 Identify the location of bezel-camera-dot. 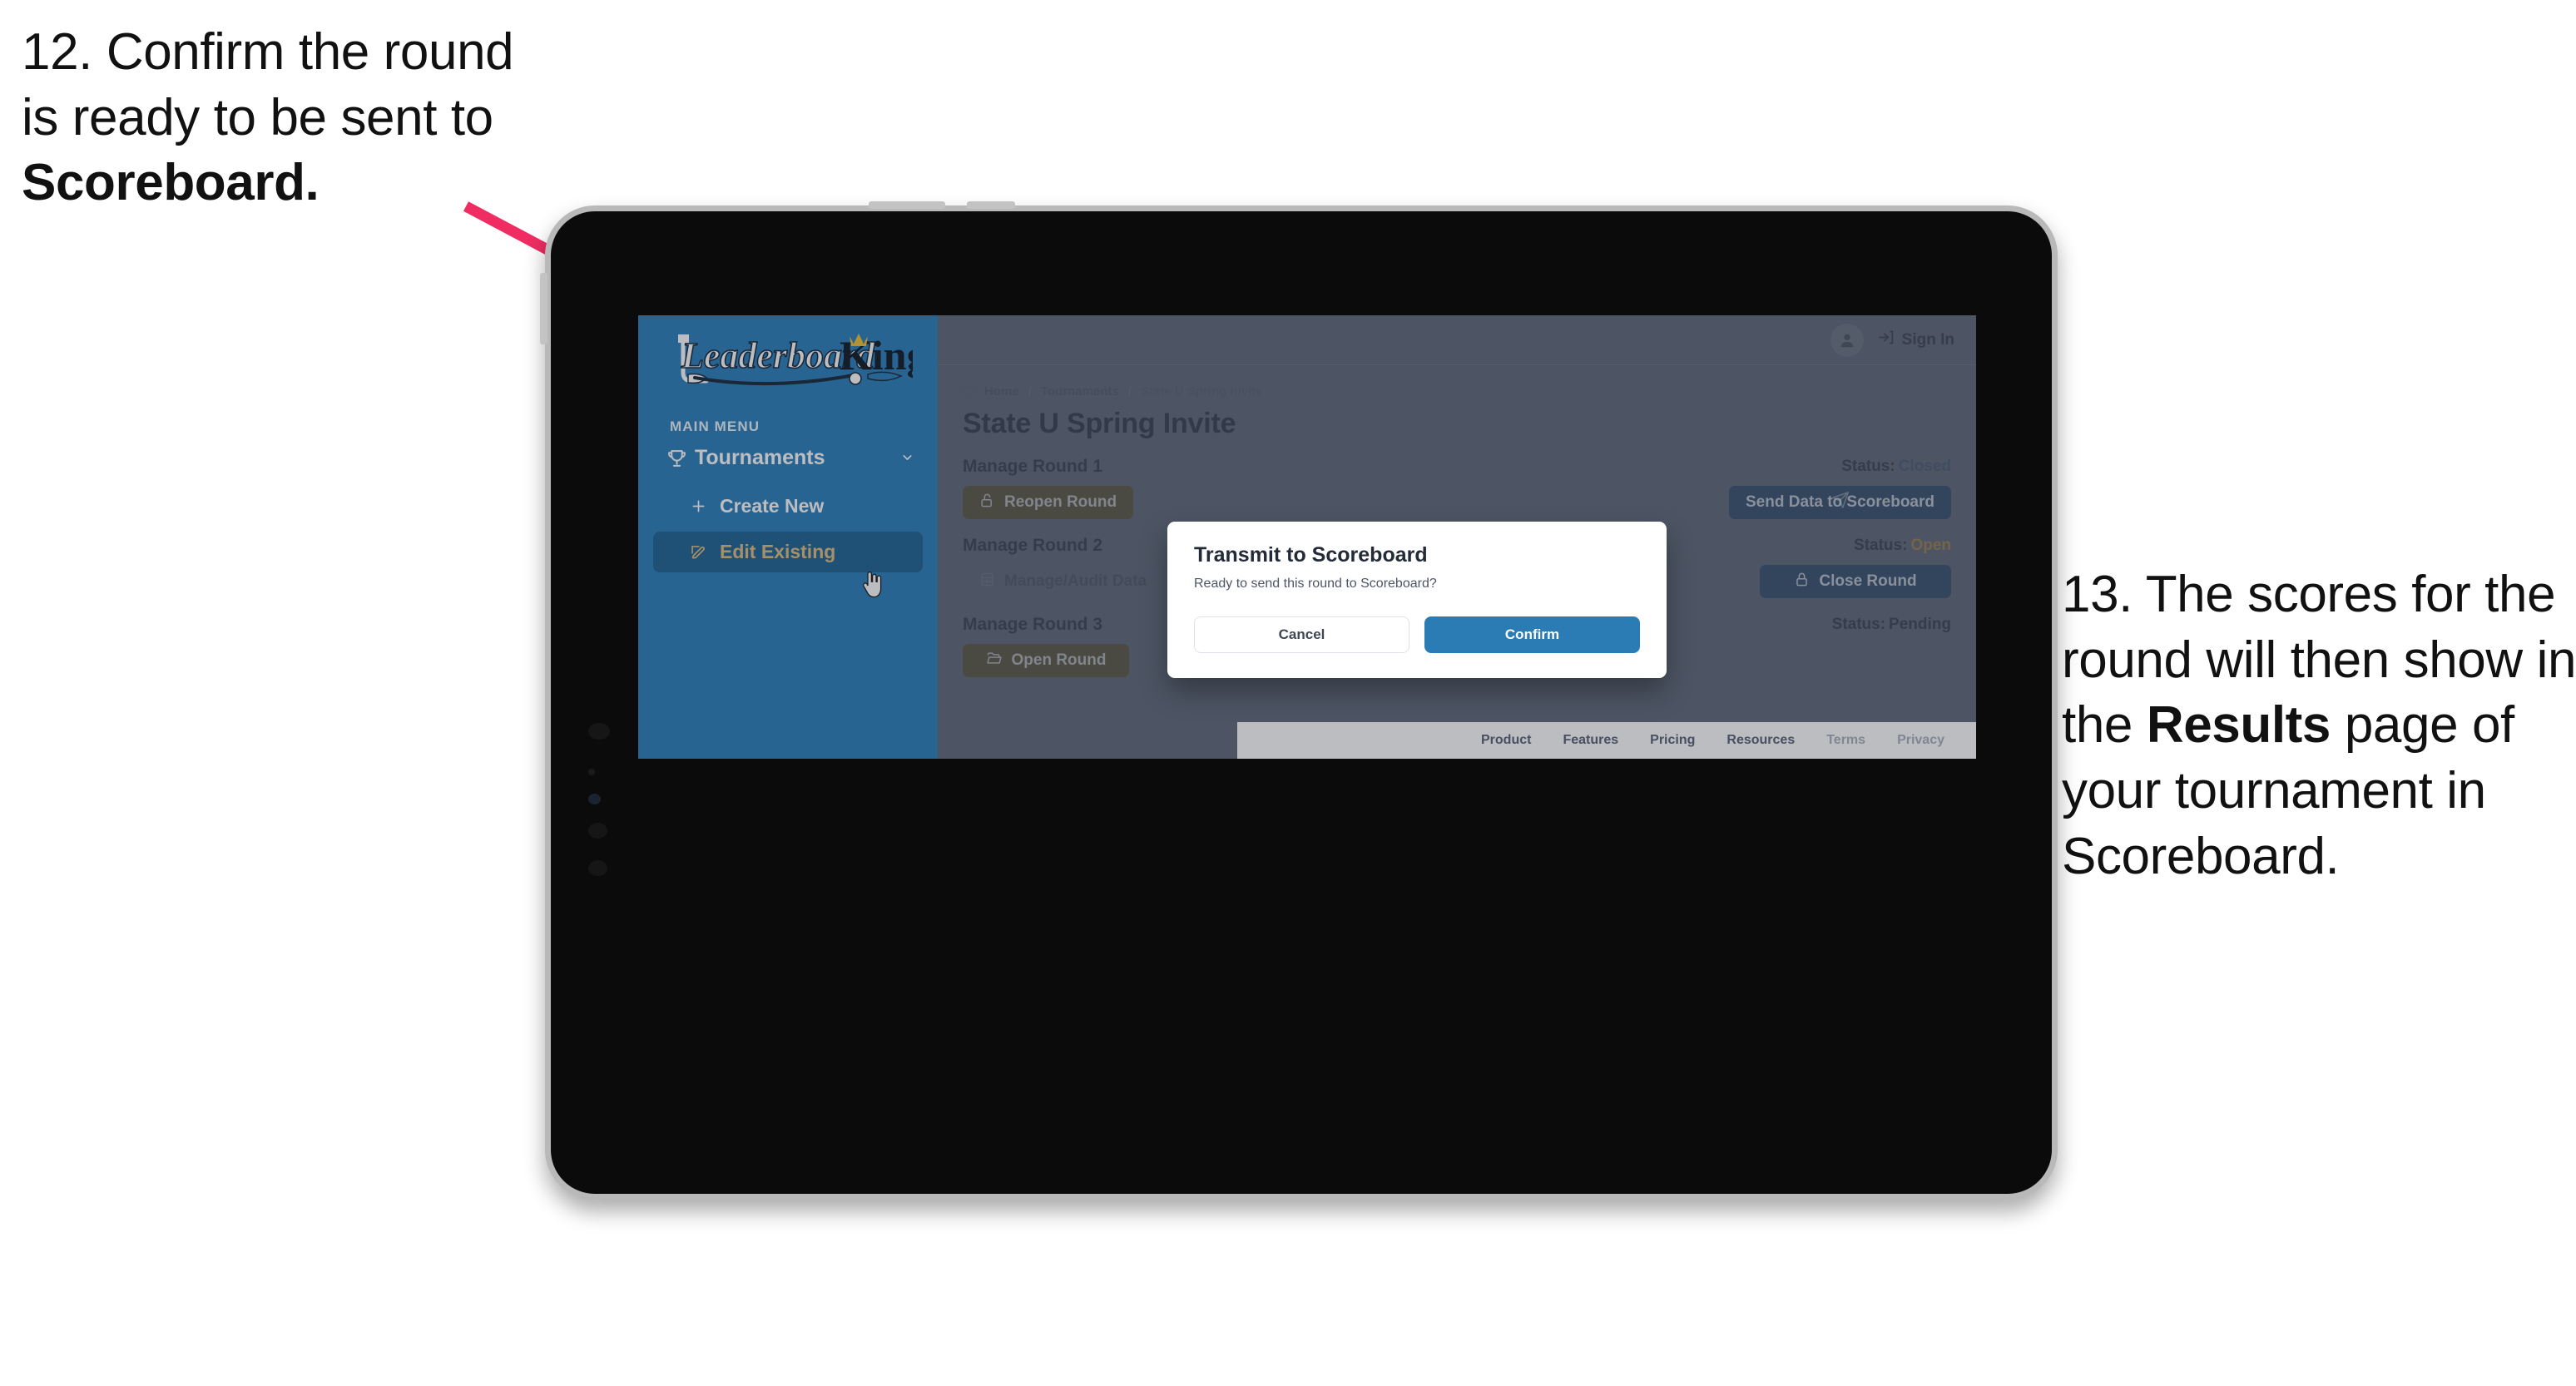
(594, 799).